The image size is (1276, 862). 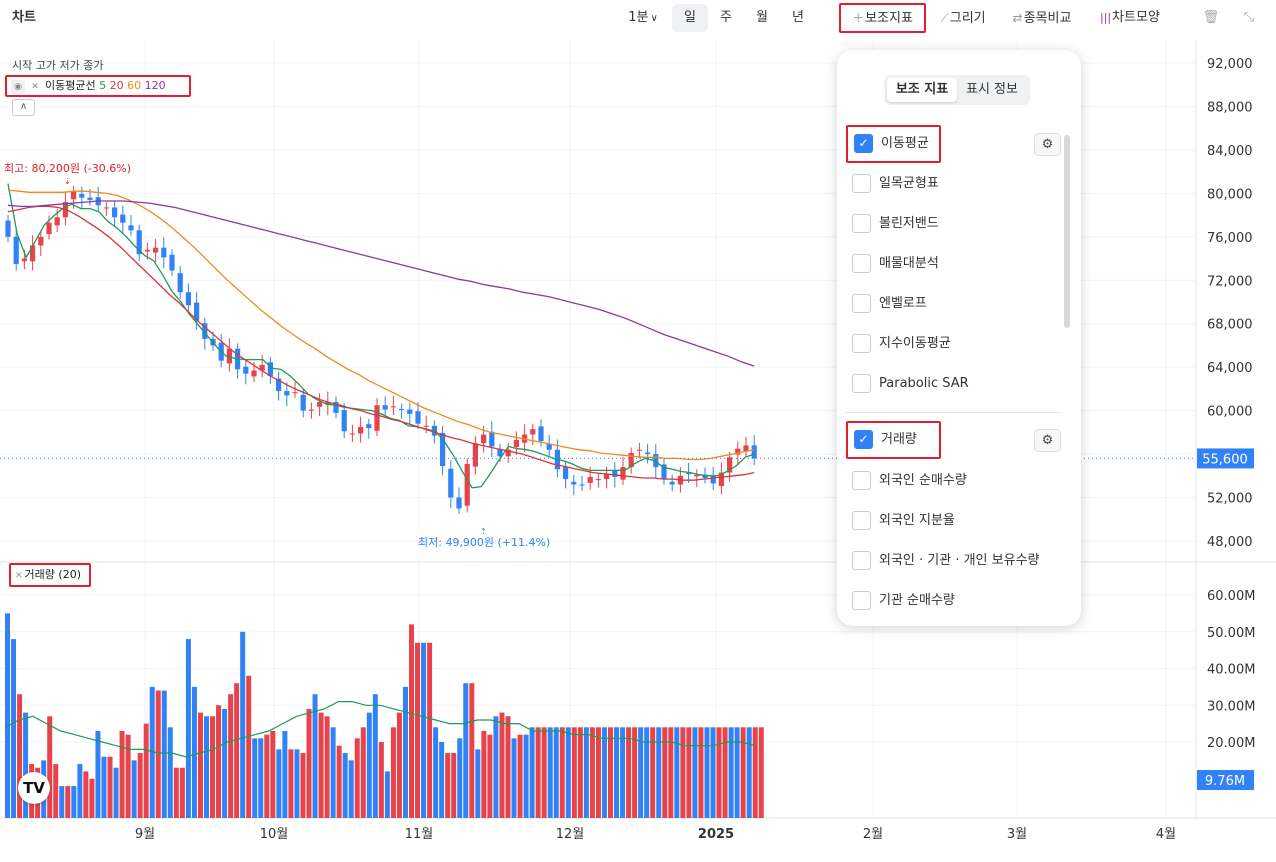 I want to click on tab-display-info: 표시 정보, so click(x=992, y=90).